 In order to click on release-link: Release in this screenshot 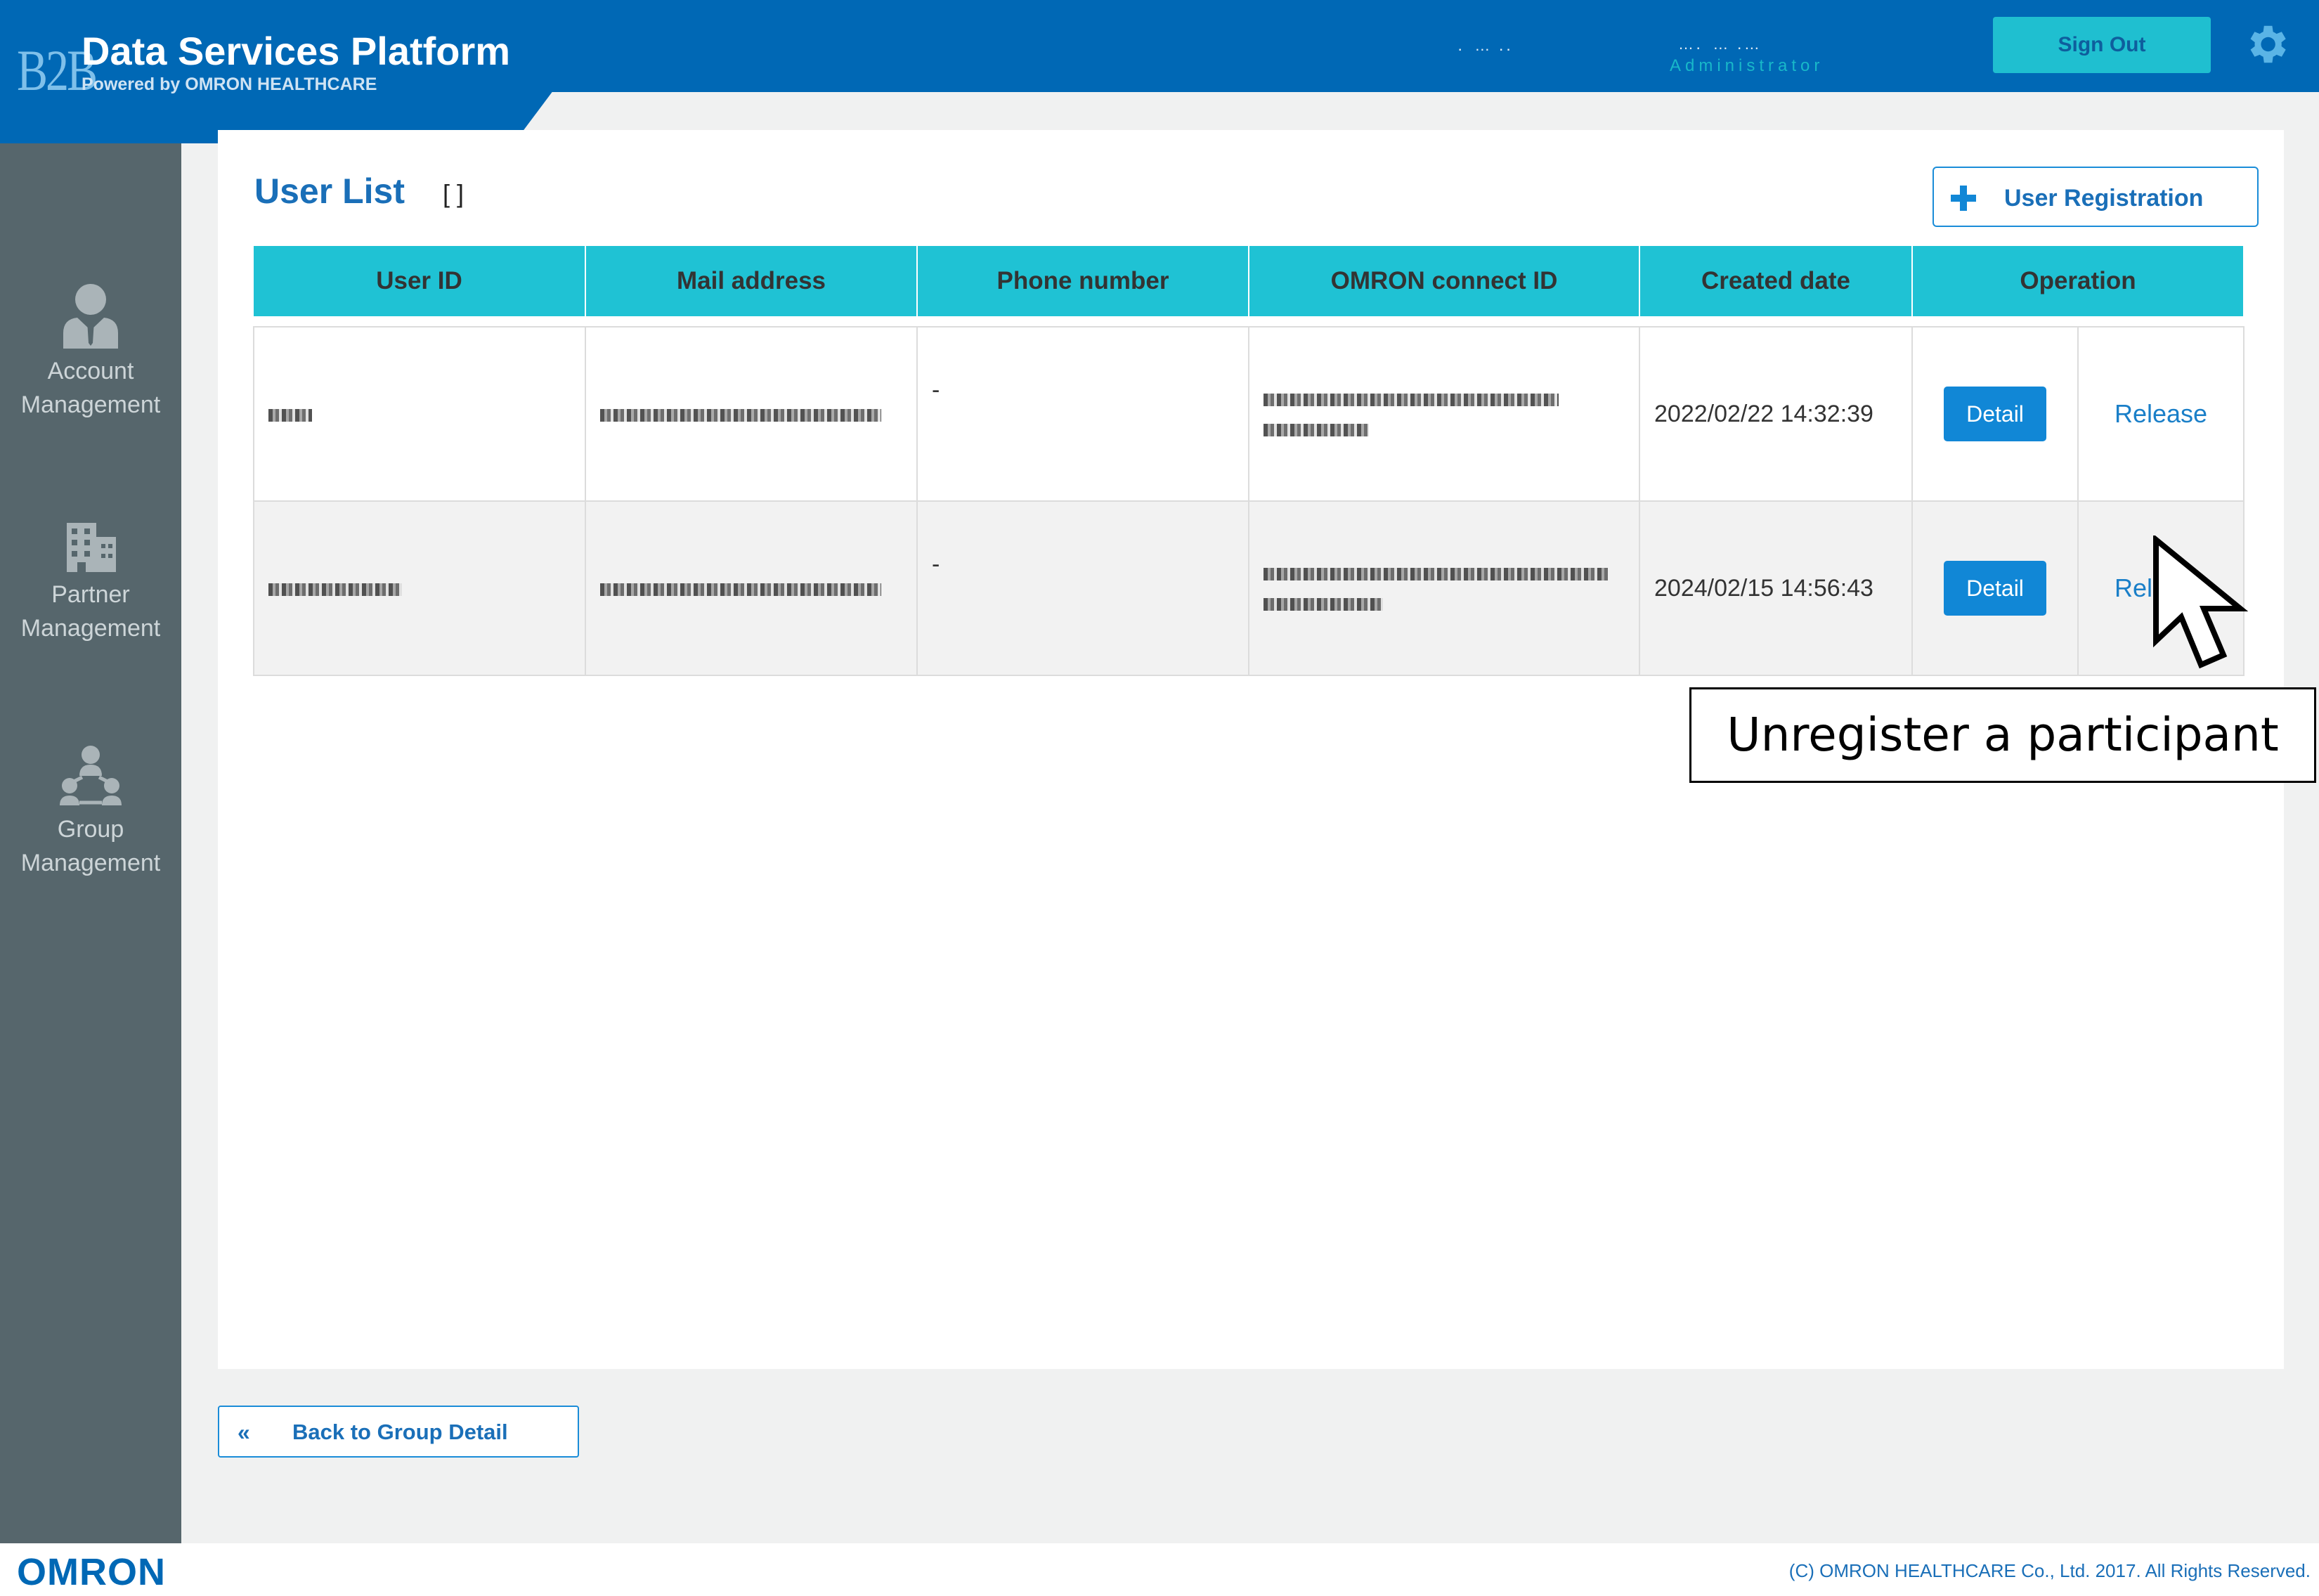, I will do `click(2161, 413)`.